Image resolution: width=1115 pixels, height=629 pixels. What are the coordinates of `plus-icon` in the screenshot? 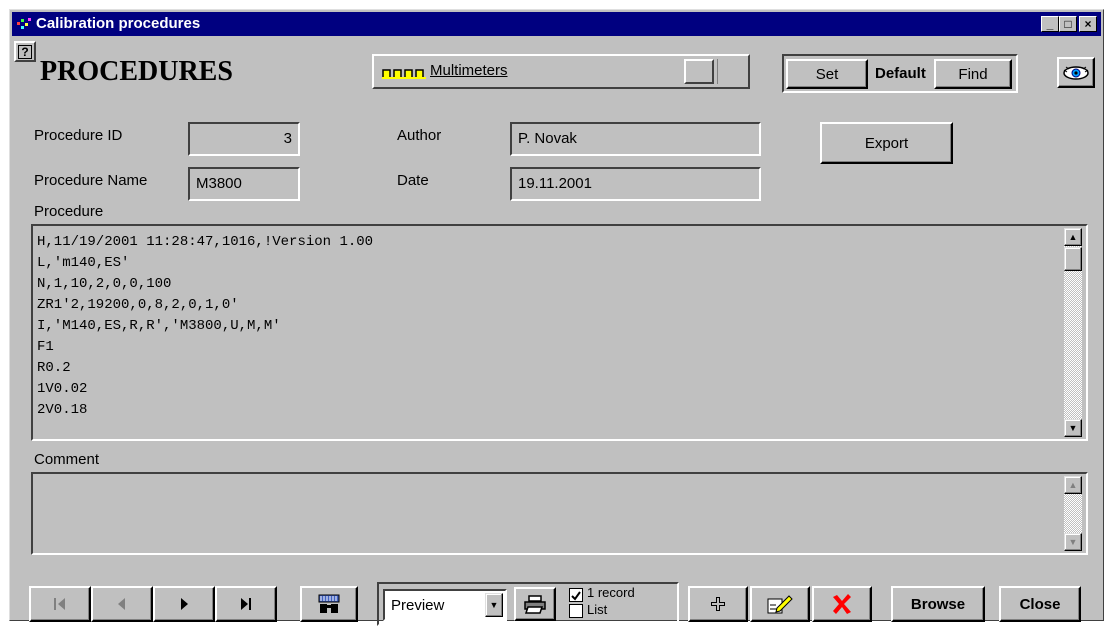 It's located at (718, 604).